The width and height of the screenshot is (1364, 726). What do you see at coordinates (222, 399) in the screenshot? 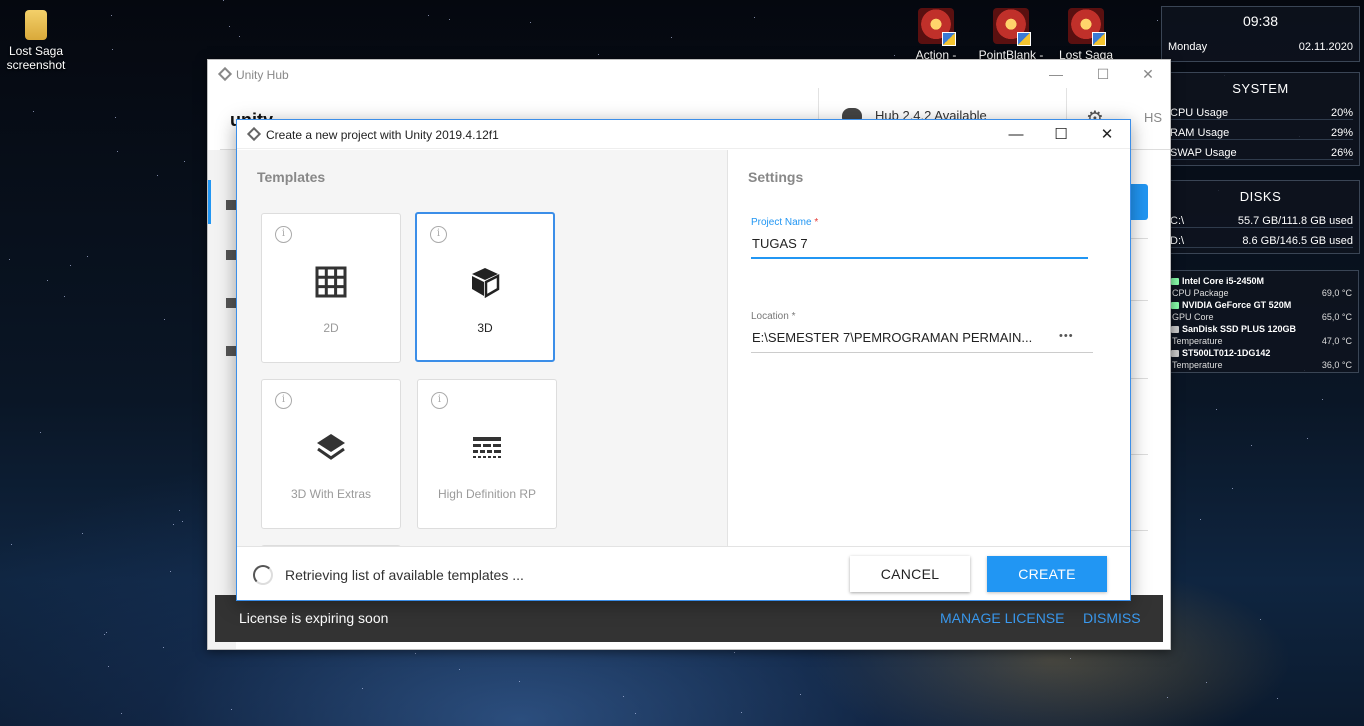
I see `hub-sidebar` at bounding box center [222, 399].